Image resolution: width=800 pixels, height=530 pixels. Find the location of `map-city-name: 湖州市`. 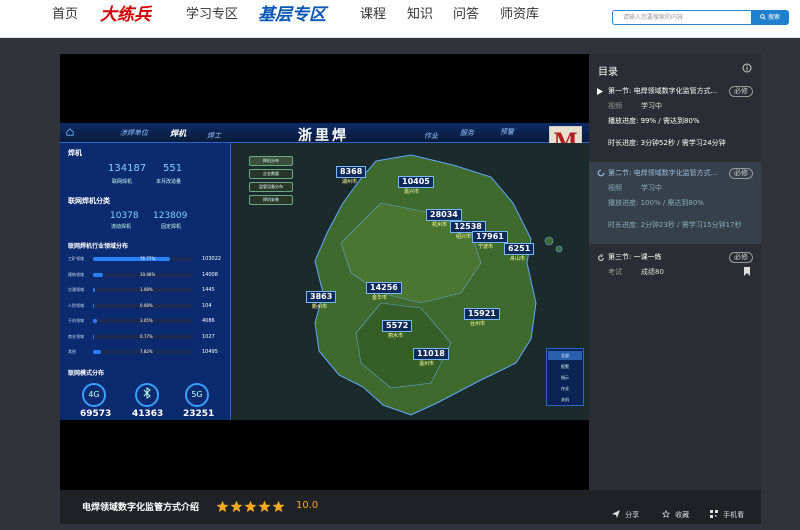

map-city-name: 湖州市 is located at coordinates (350, 182).